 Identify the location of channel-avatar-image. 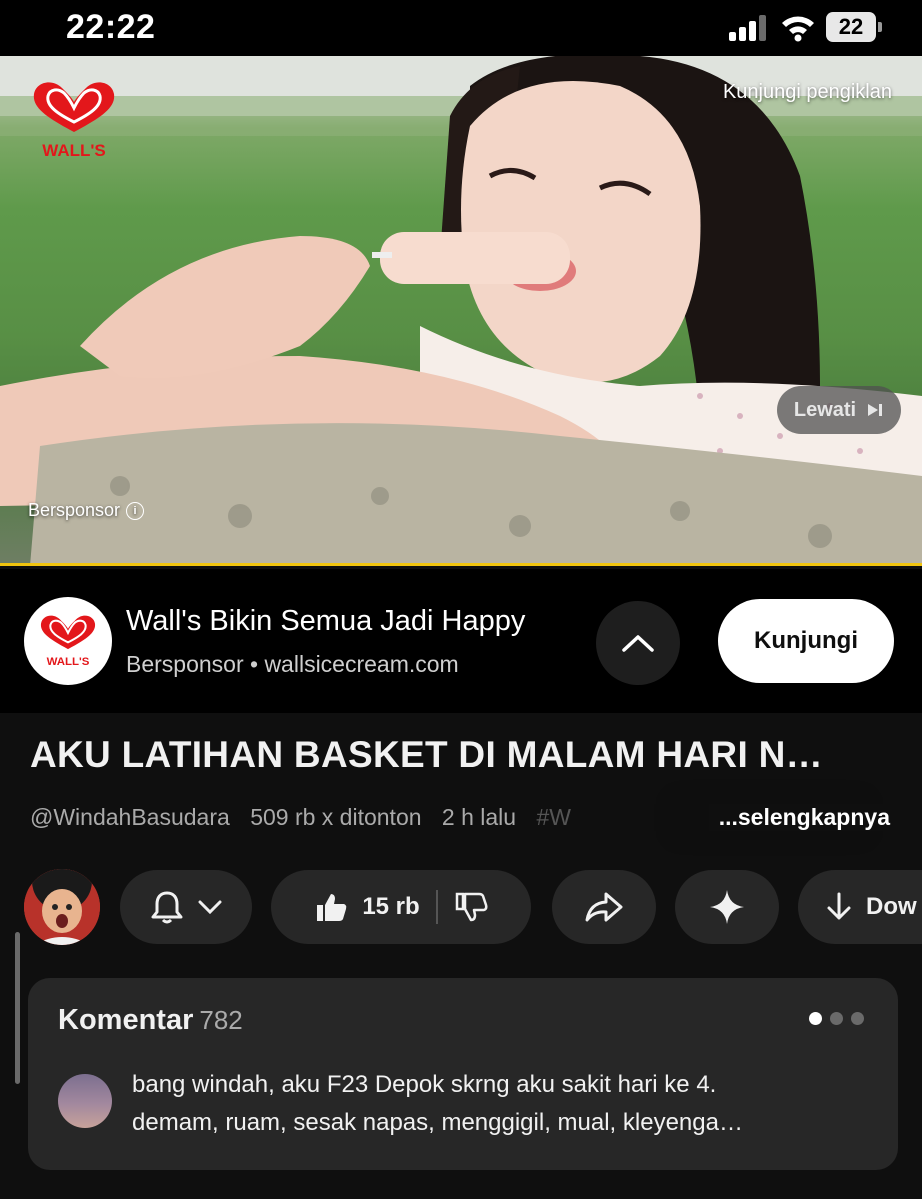
(62, 907).